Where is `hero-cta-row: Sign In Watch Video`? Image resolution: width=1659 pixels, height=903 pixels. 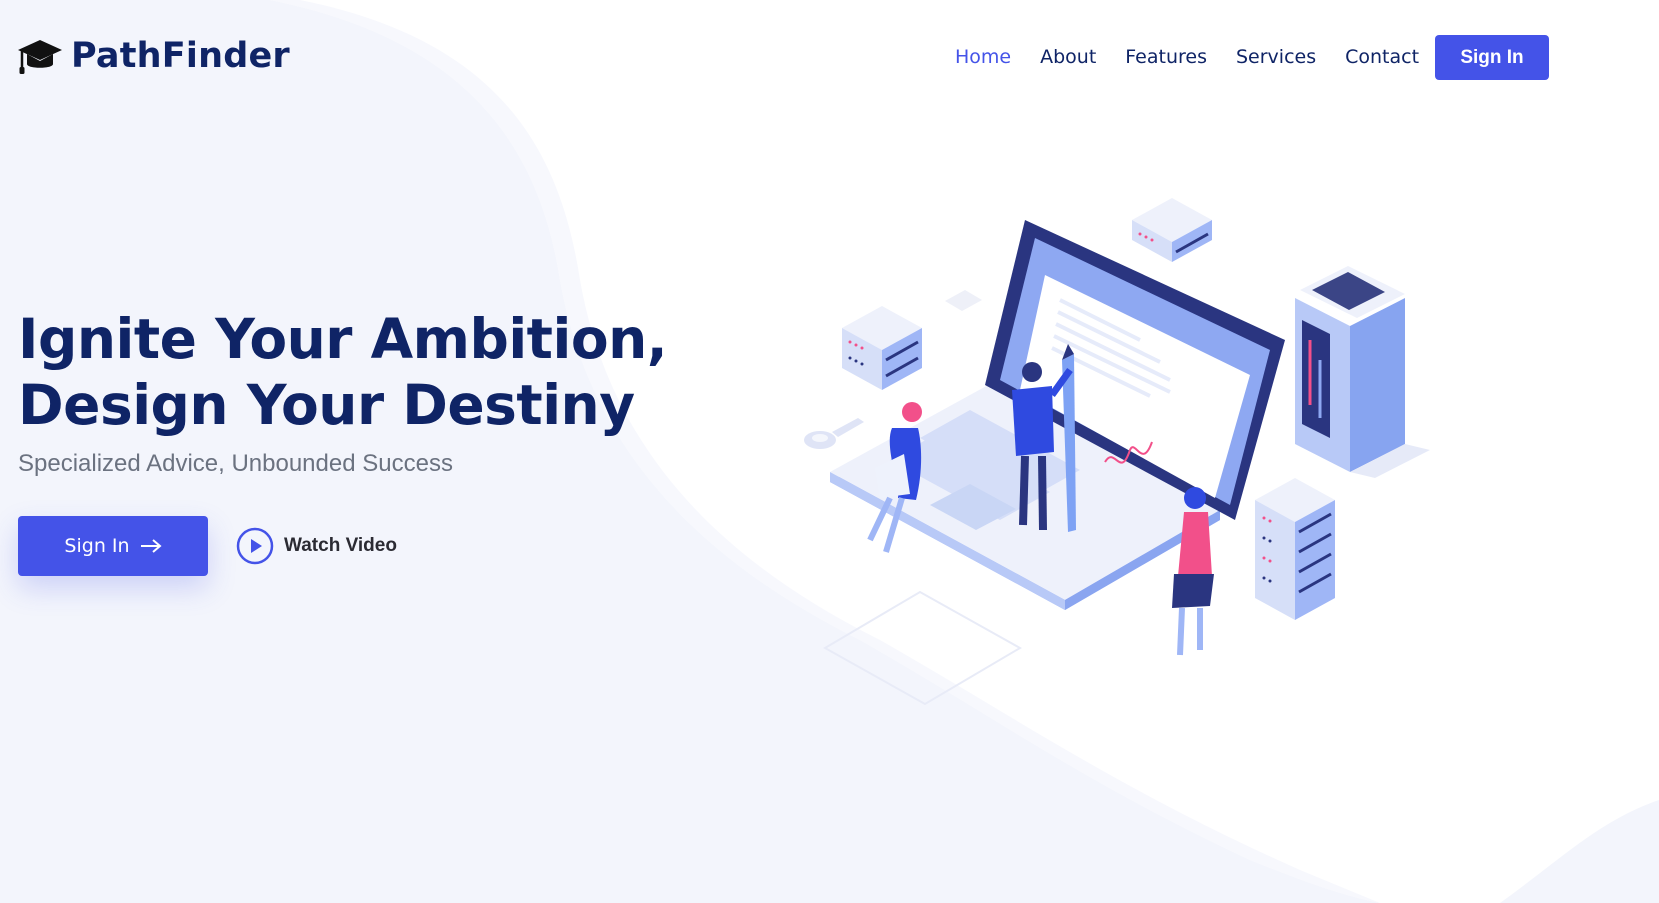 hero-cta-row: Sign In Watch Video is located at coordinates (207, 546).